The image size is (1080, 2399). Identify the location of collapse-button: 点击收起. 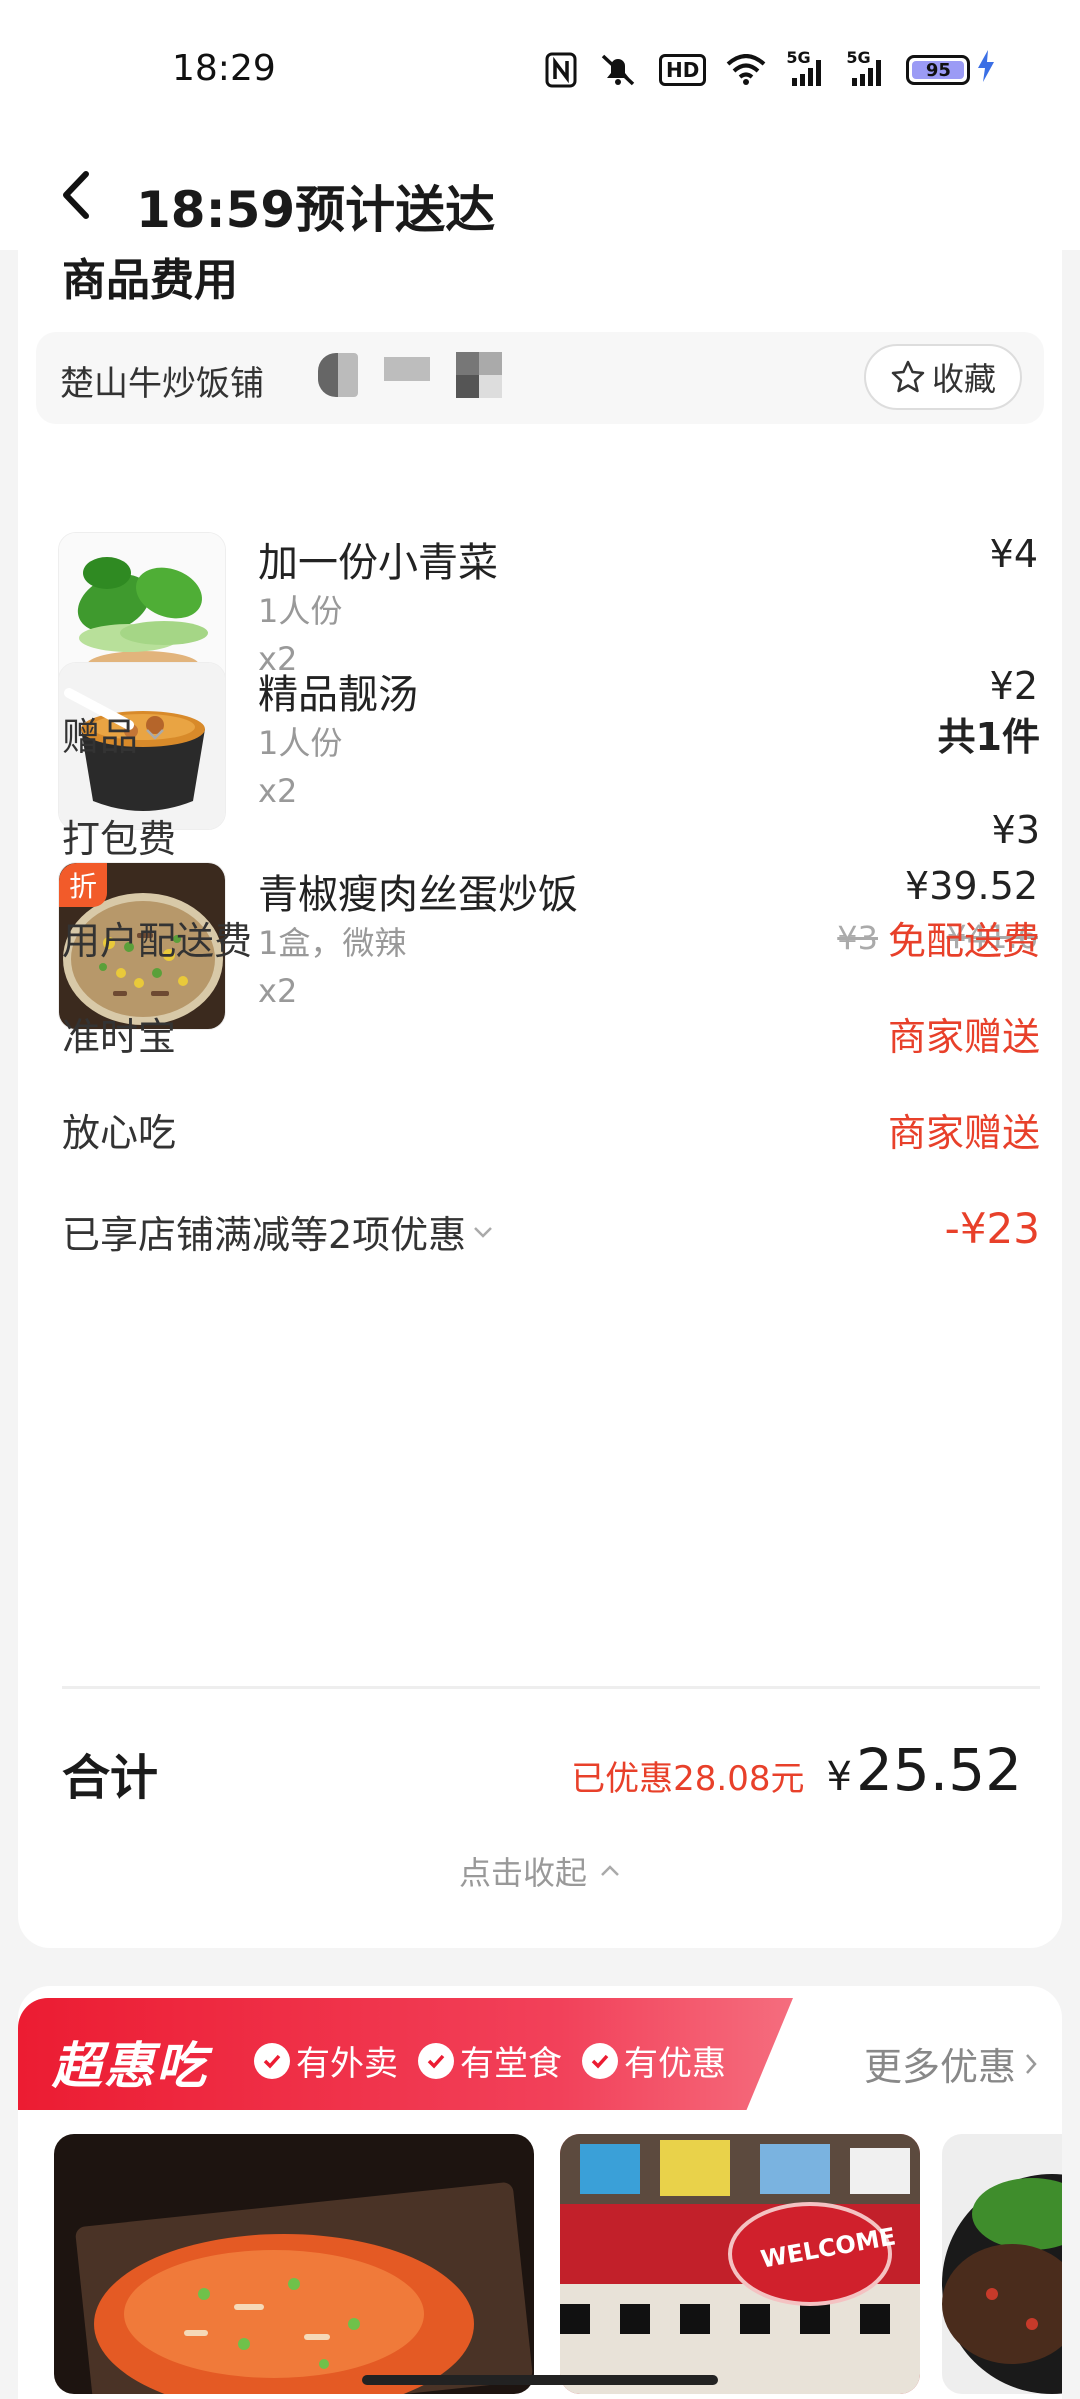
(540, 1871).